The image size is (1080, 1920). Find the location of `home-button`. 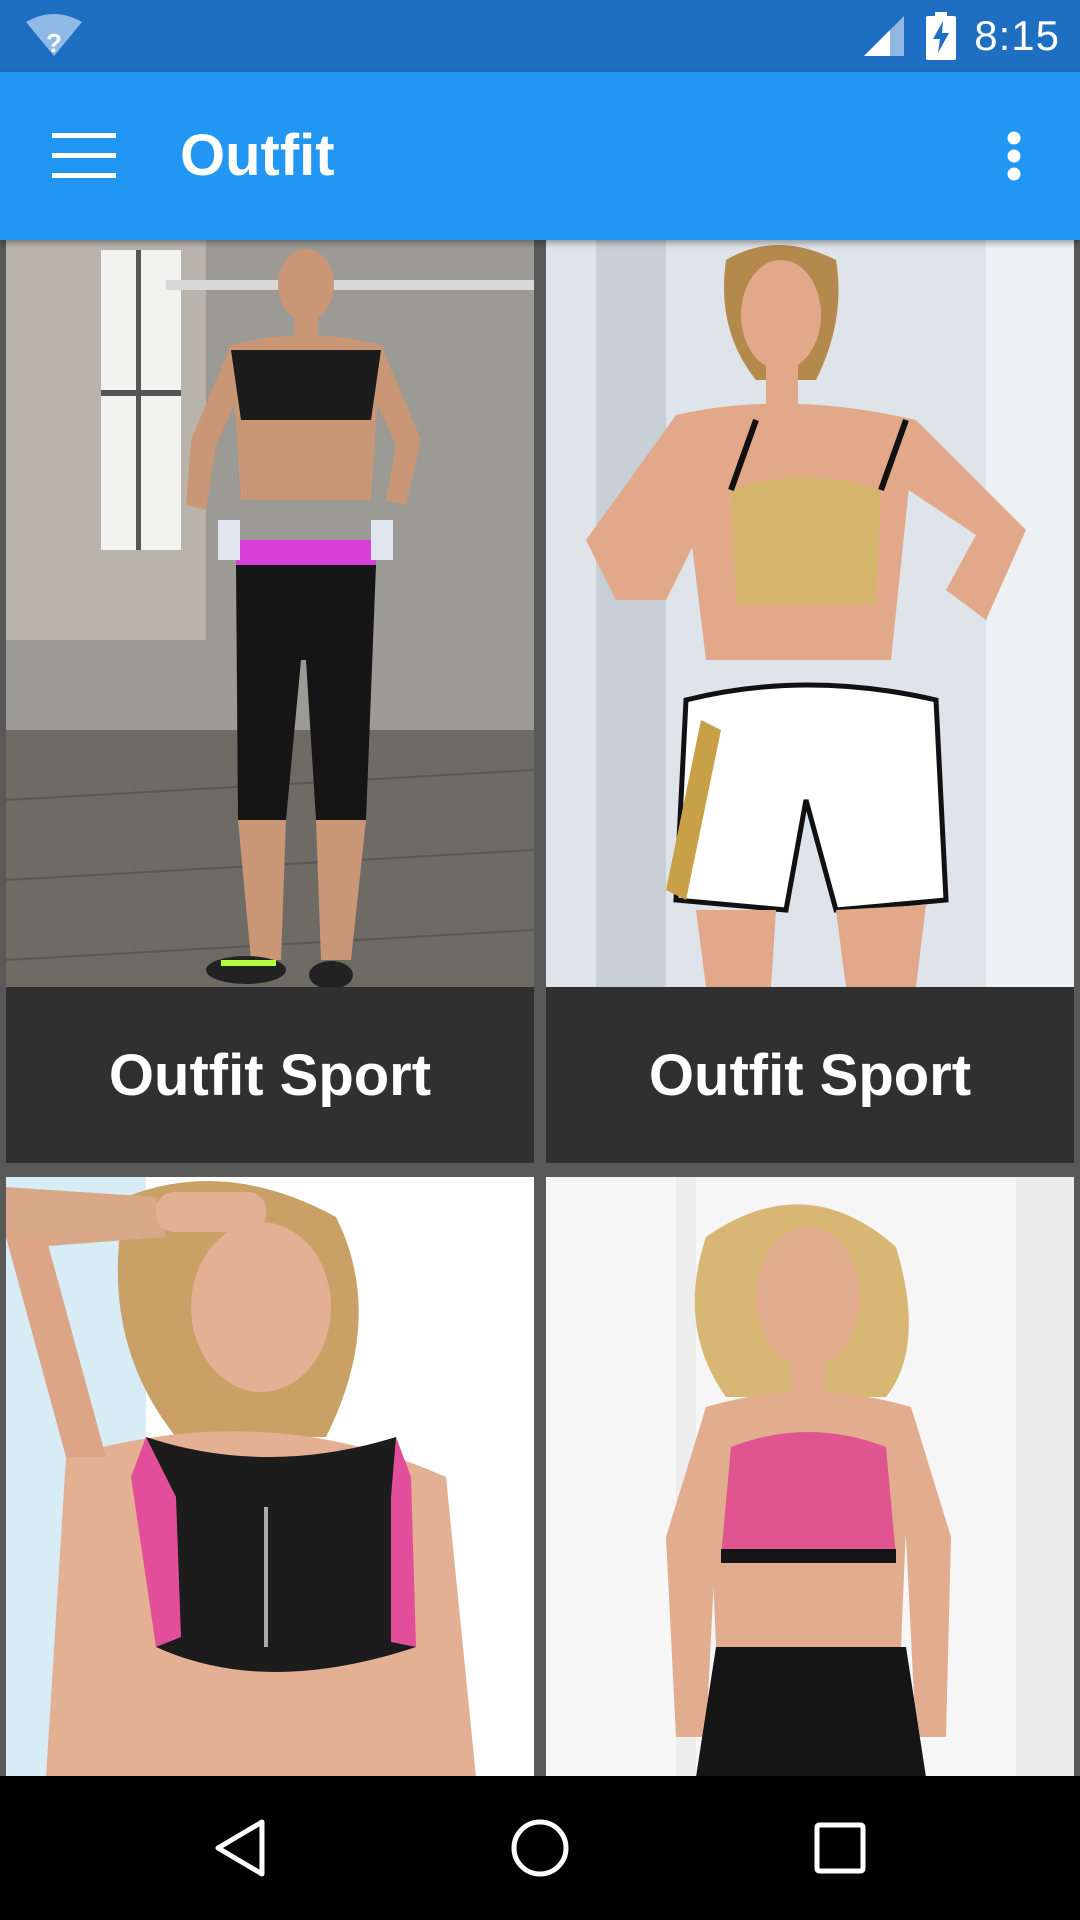

home-button is located at coordinates (540, 1848).